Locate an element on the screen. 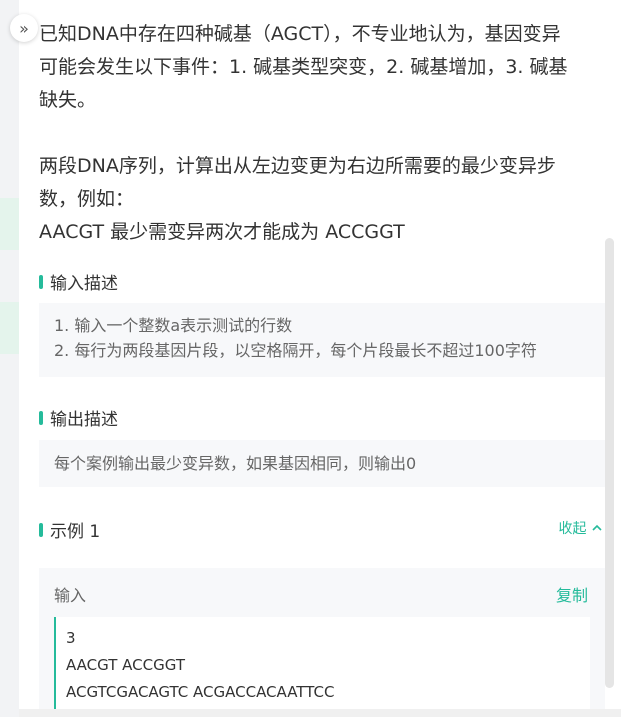  output-description-box: 每个案例输出最少变异数，如果基因相同，则输出0 is located at coordinates (322, 463).